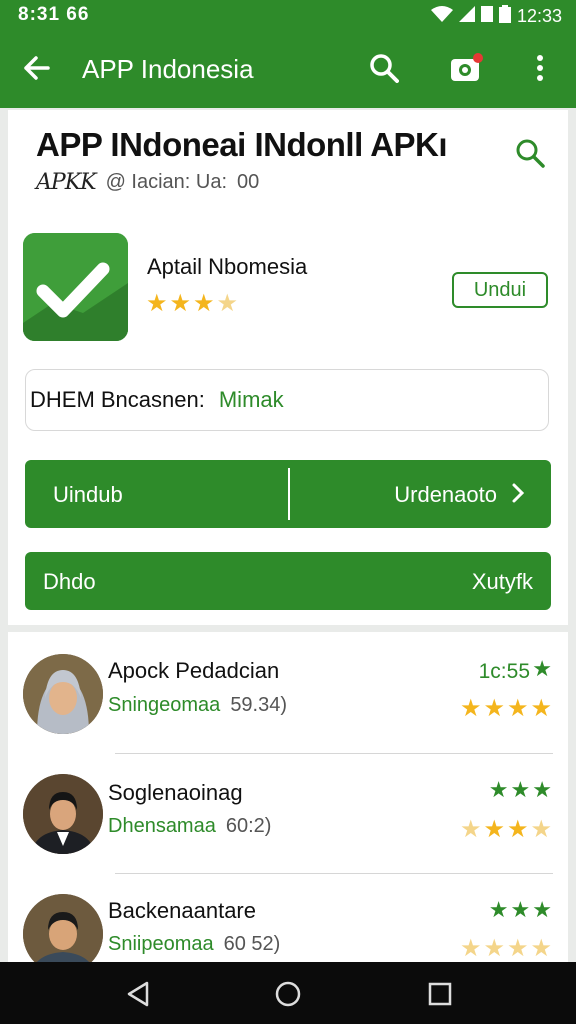  What do you see at coordinates (445, 495) in the screenshot?
I see `action-right-button: Urdenaoto` at bounding box center [445, 495].